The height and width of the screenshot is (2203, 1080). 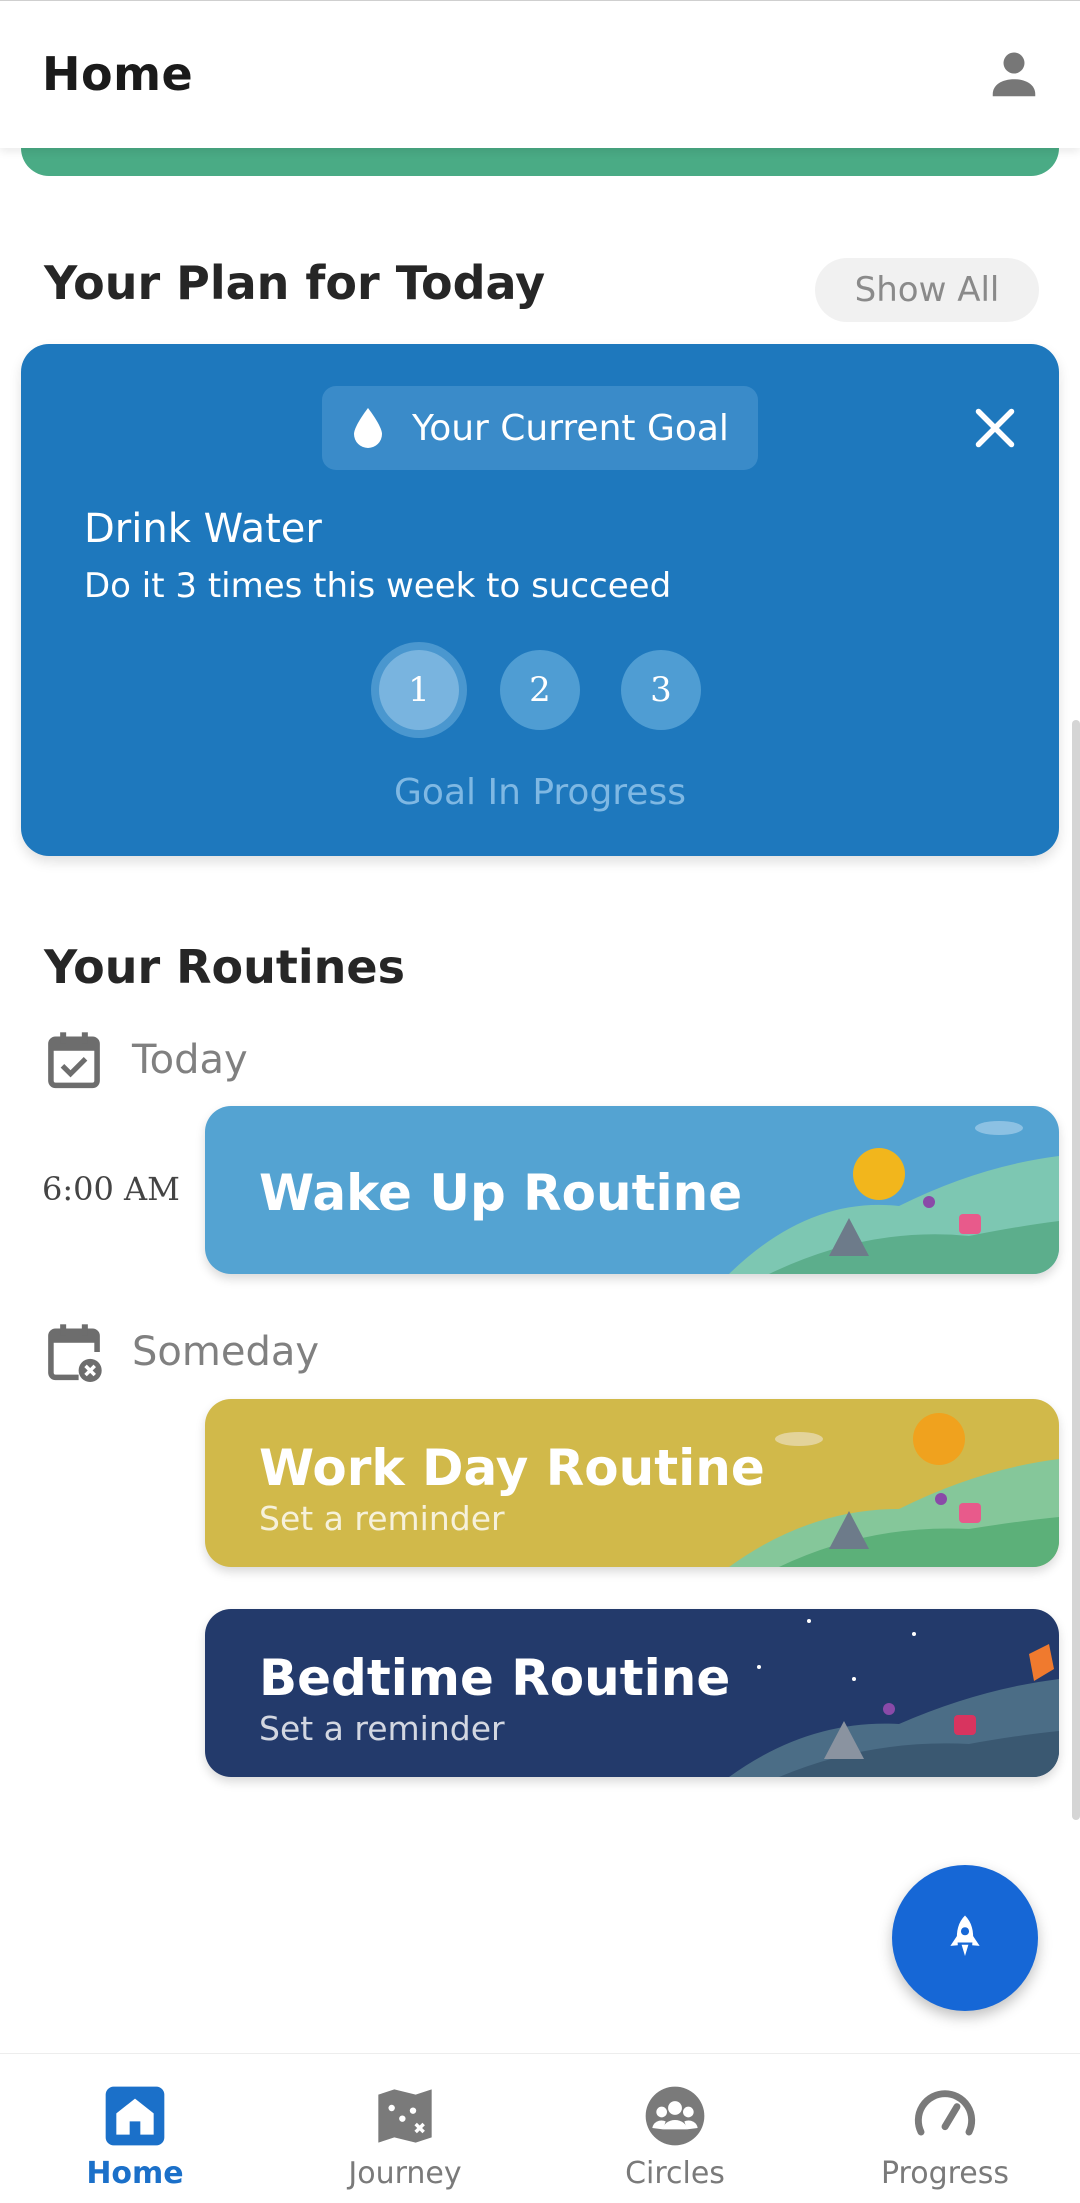 What do you see at coordinates (501, 1193) in the screenshot?
I see `wake-up-routine-title: Wake Up Routine` at bounding box center [501, 1193].